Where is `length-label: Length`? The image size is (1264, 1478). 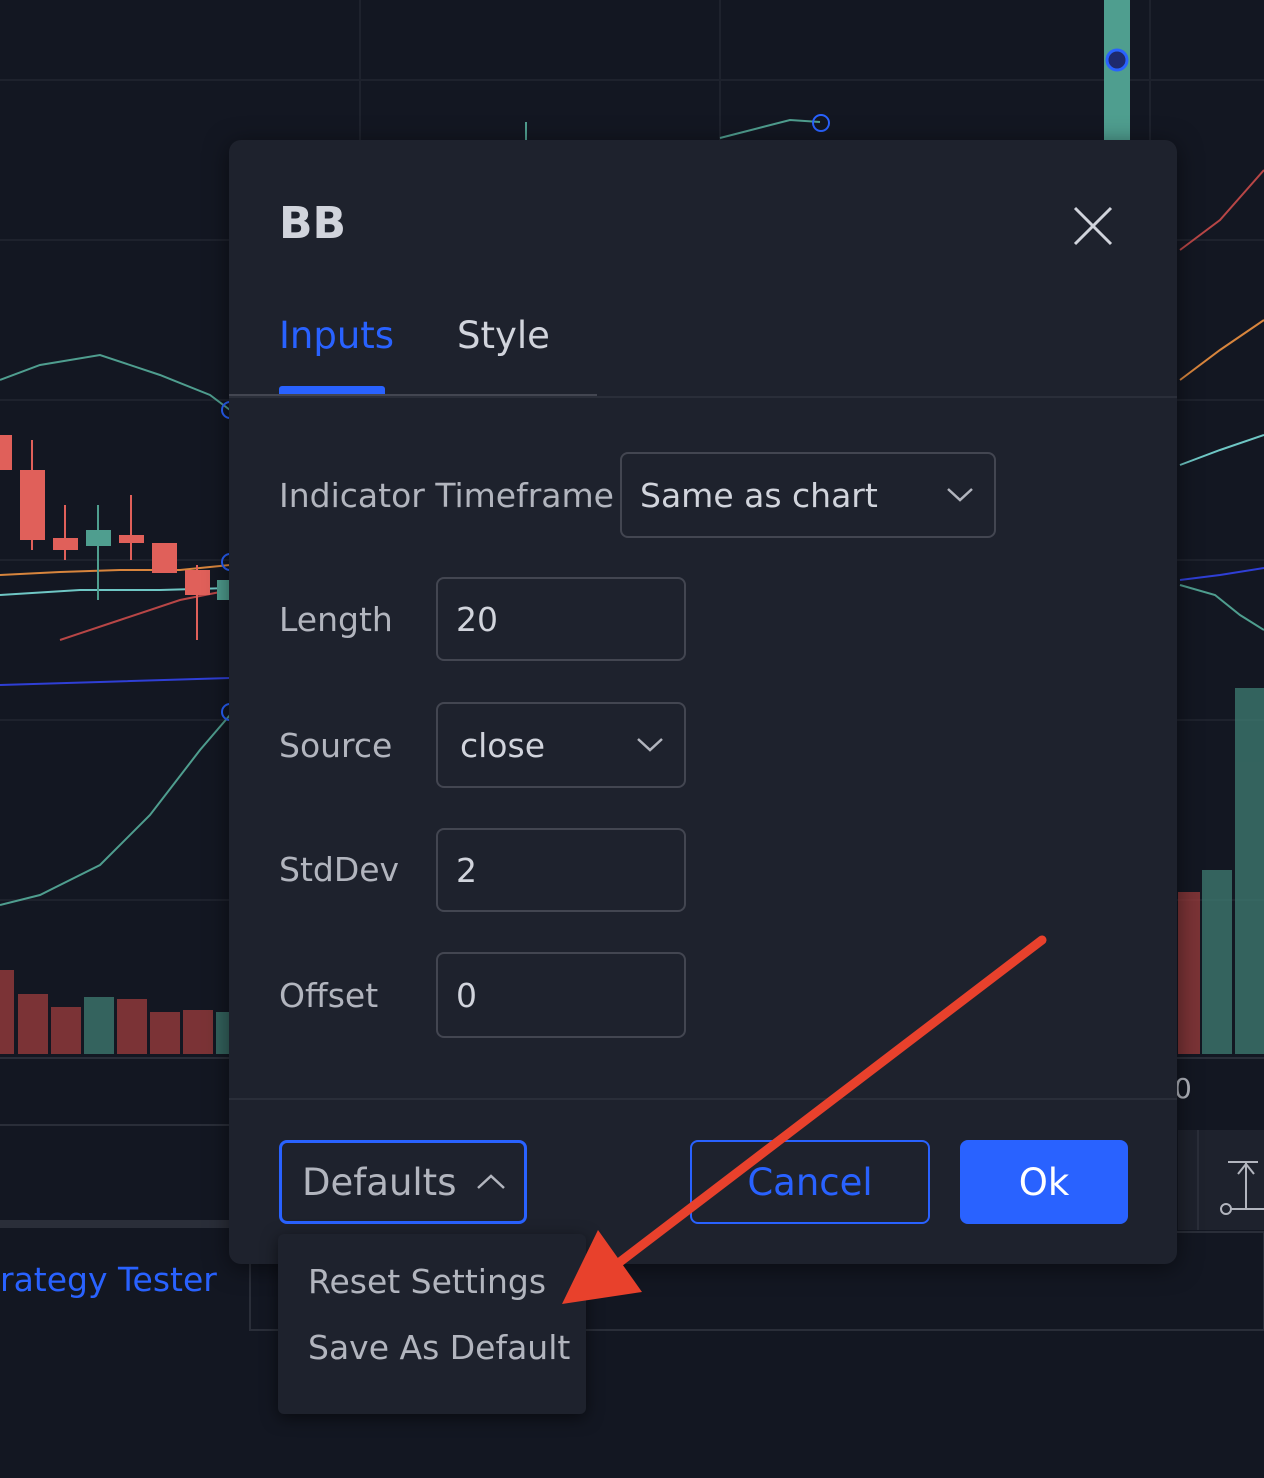
length-label: Length is located at coordinates (336, 619).